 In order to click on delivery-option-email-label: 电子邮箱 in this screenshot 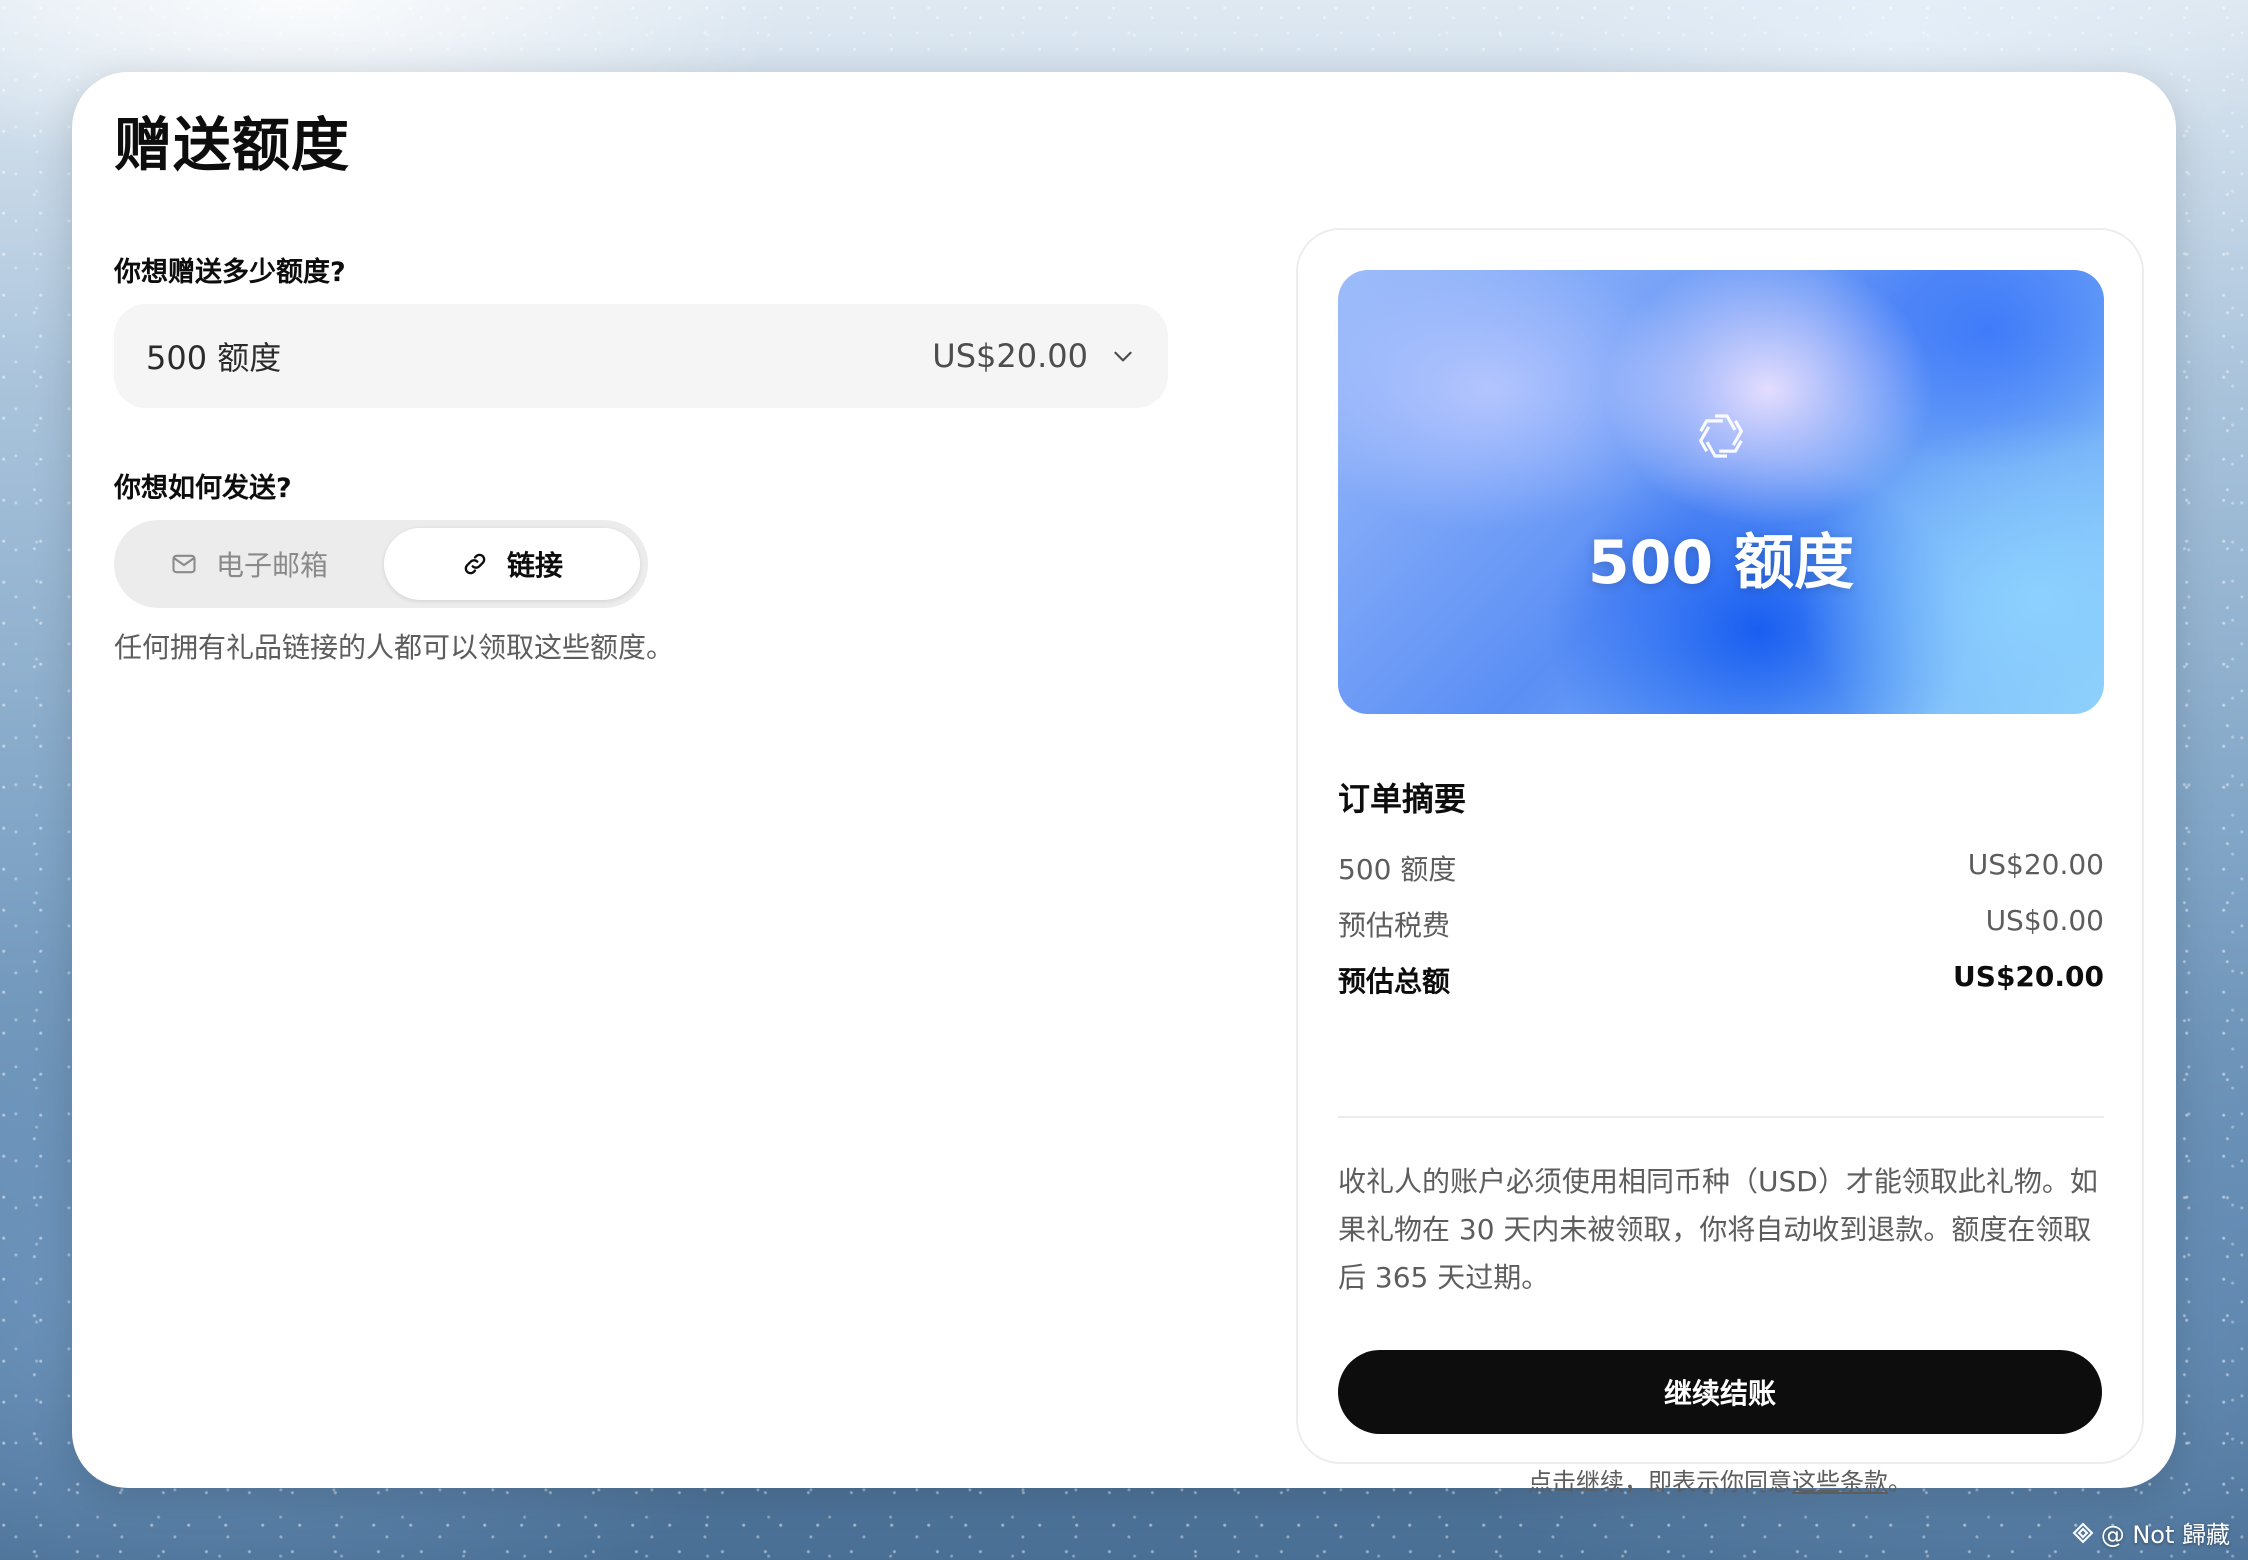, I will do `click(271, 565)`.